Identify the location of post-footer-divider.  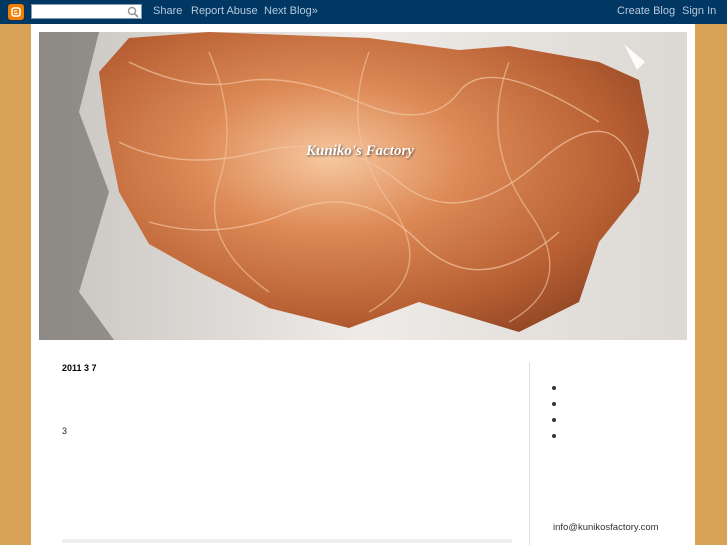
(287, 541).